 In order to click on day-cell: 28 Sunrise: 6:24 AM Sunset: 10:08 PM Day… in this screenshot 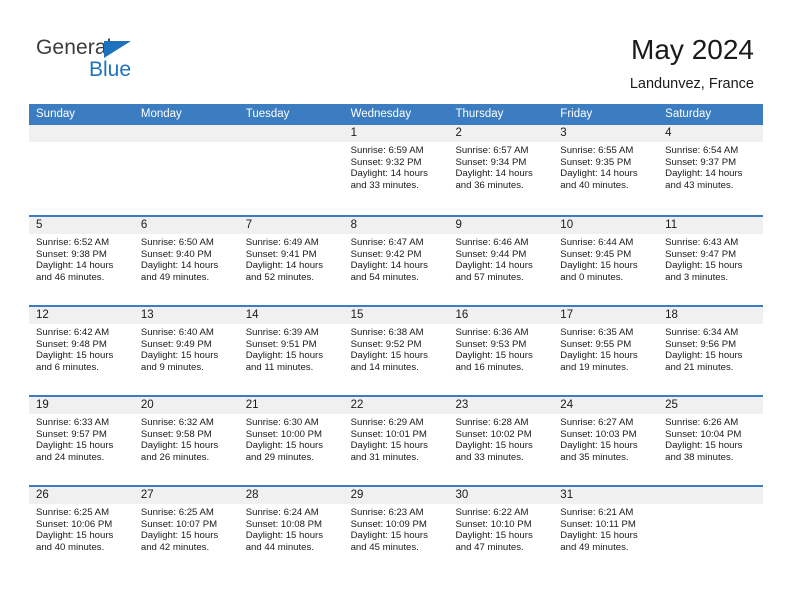, I will do `click(291, 531)`.